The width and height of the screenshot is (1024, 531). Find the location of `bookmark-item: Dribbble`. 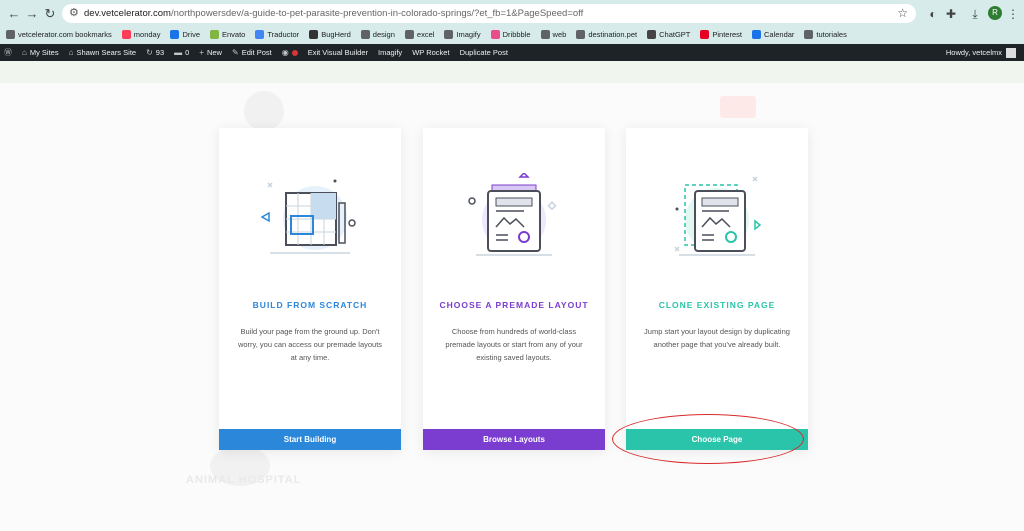

bookmark-item: Dribbble is located at coordinates (510, 34).